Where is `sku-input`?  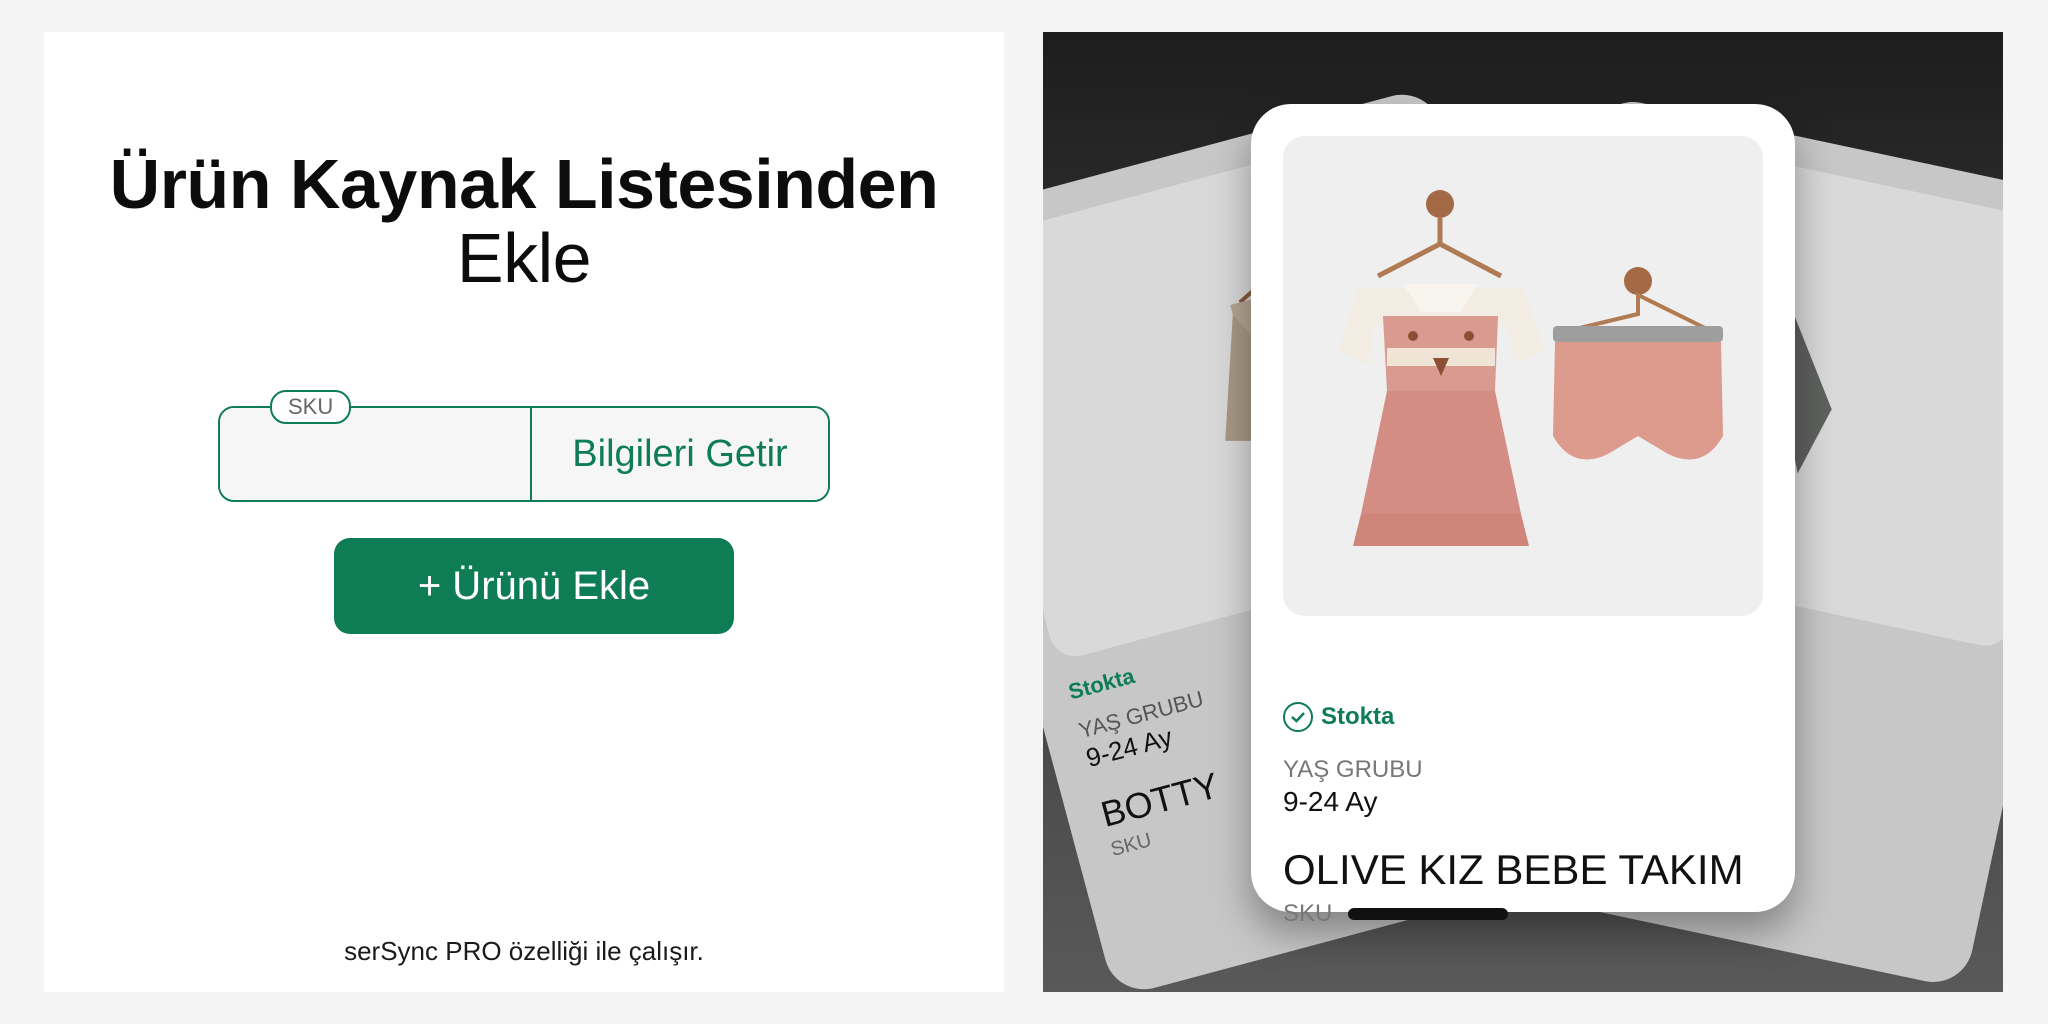
sku-input is located at coordinates (376, 454).